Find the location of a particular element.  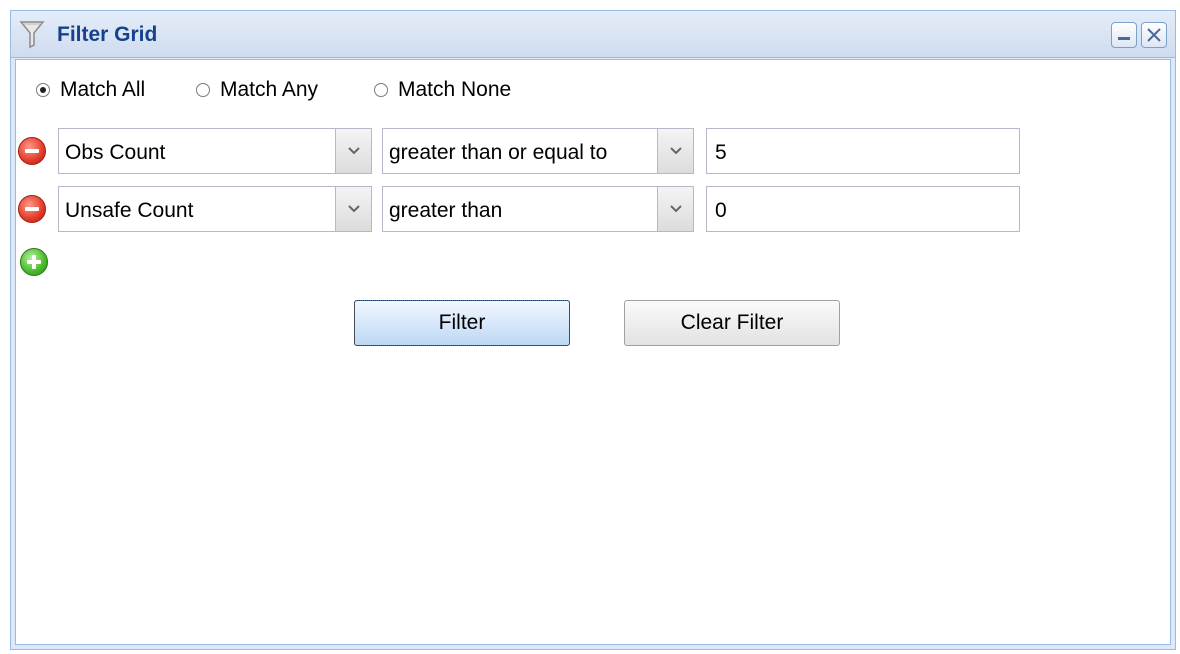

field-combo: Unsafe Count is located at coordinates (215, 209).